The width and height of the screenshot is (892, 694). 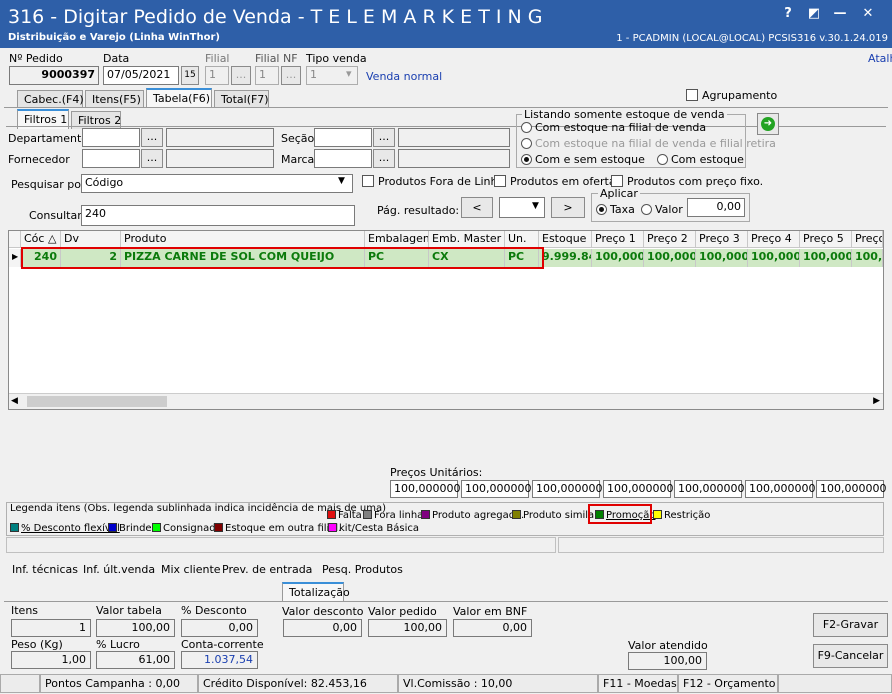 What do you see at coordinates (241, 99) in the screenshot?
I see `tab-total: Total(F7)` at bounding box center [241, 99].